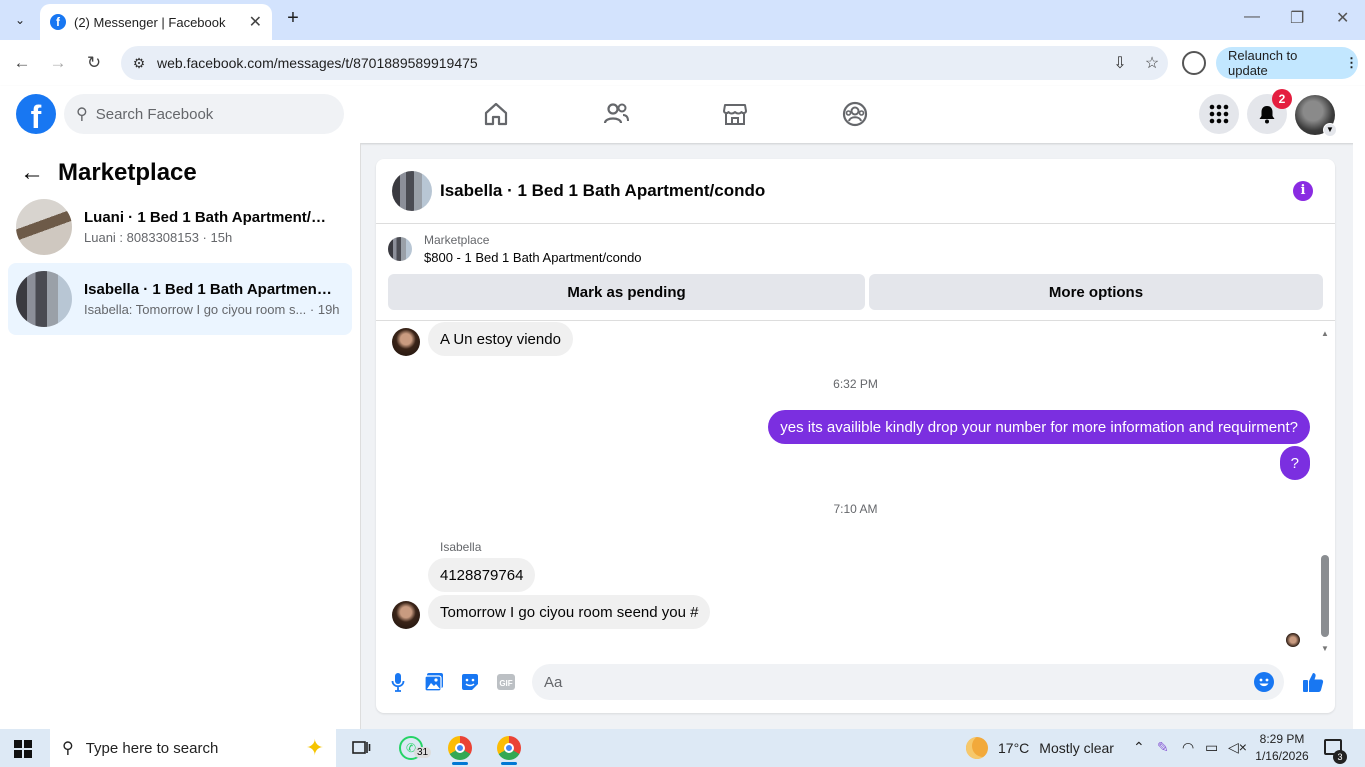 This screenshot has height=767, width=1365. I want to click on search-placeholder: Search Facebook, so click(154, 114).